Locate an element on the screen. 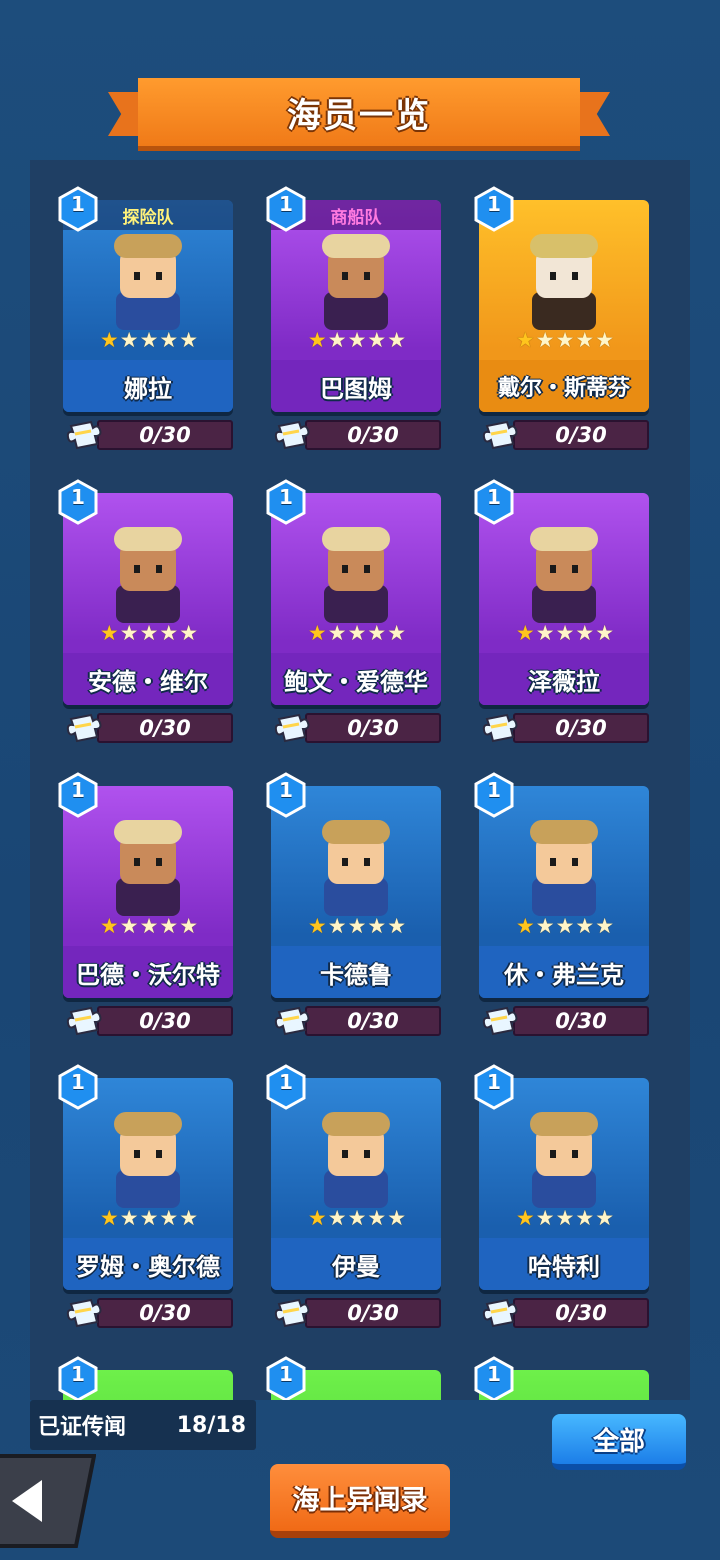 This screenshot has height=1560, width=720. crew-card: ★ ★ ★ ★ ★ 泽薇拉 1 0/30 is located at coordinates (561, 611).